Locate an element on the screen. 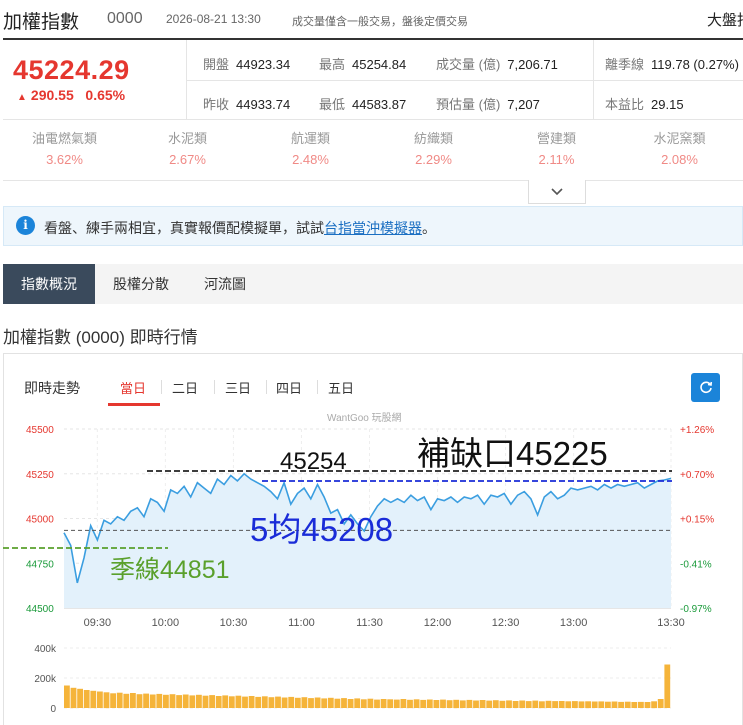 This screenshot has height=725, width=743. y-tick-label-right: -0.41% is located at coordinates (696, 564).